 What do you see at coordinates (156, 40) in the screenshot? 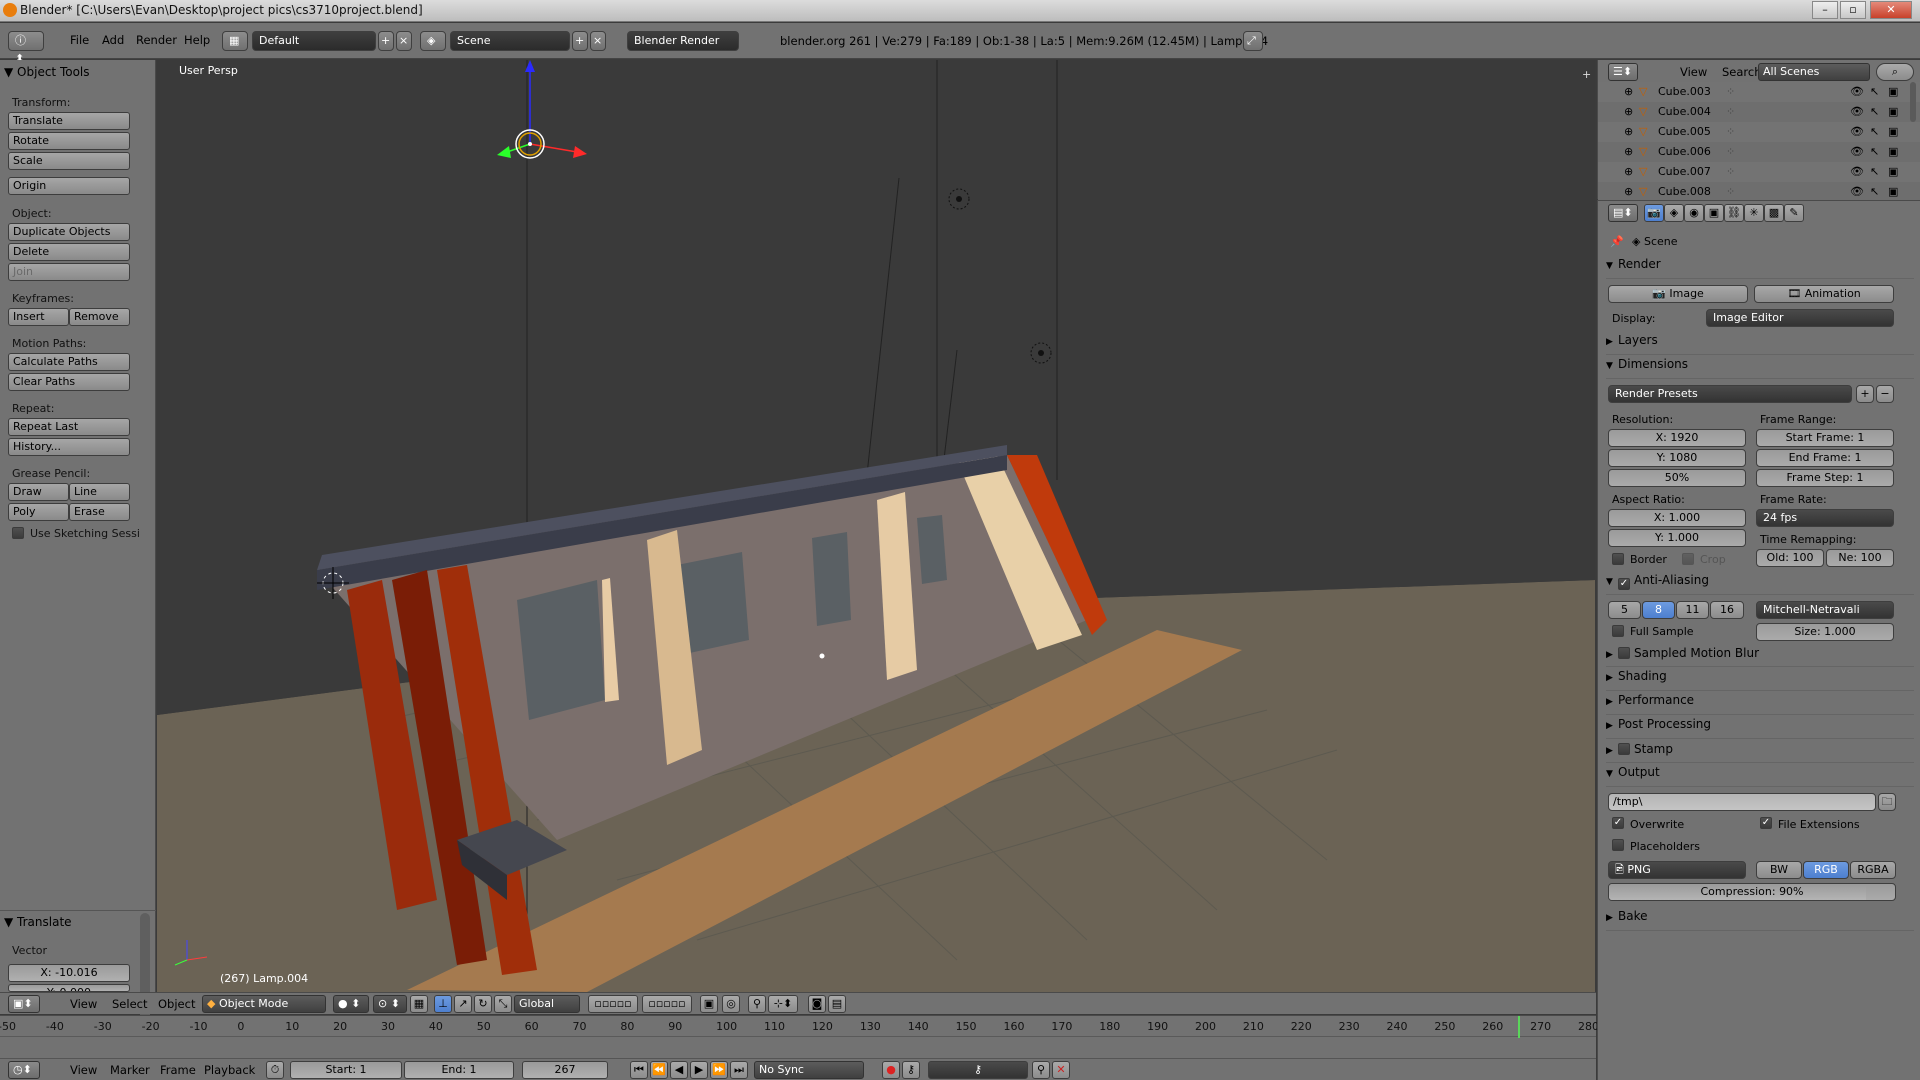
I see `menu-render: Render` at bounding box center [156, 40].